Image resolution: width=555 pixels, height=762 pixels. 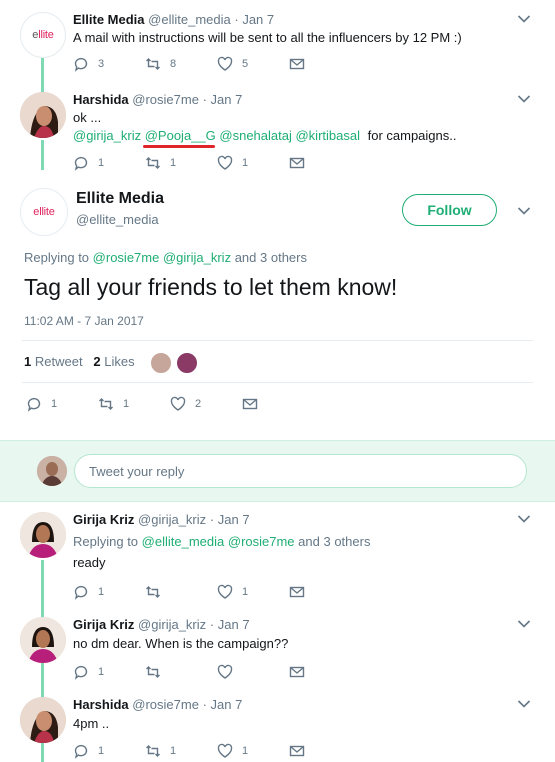 I want to click on like-button: 5, so click(x=253, y=64).